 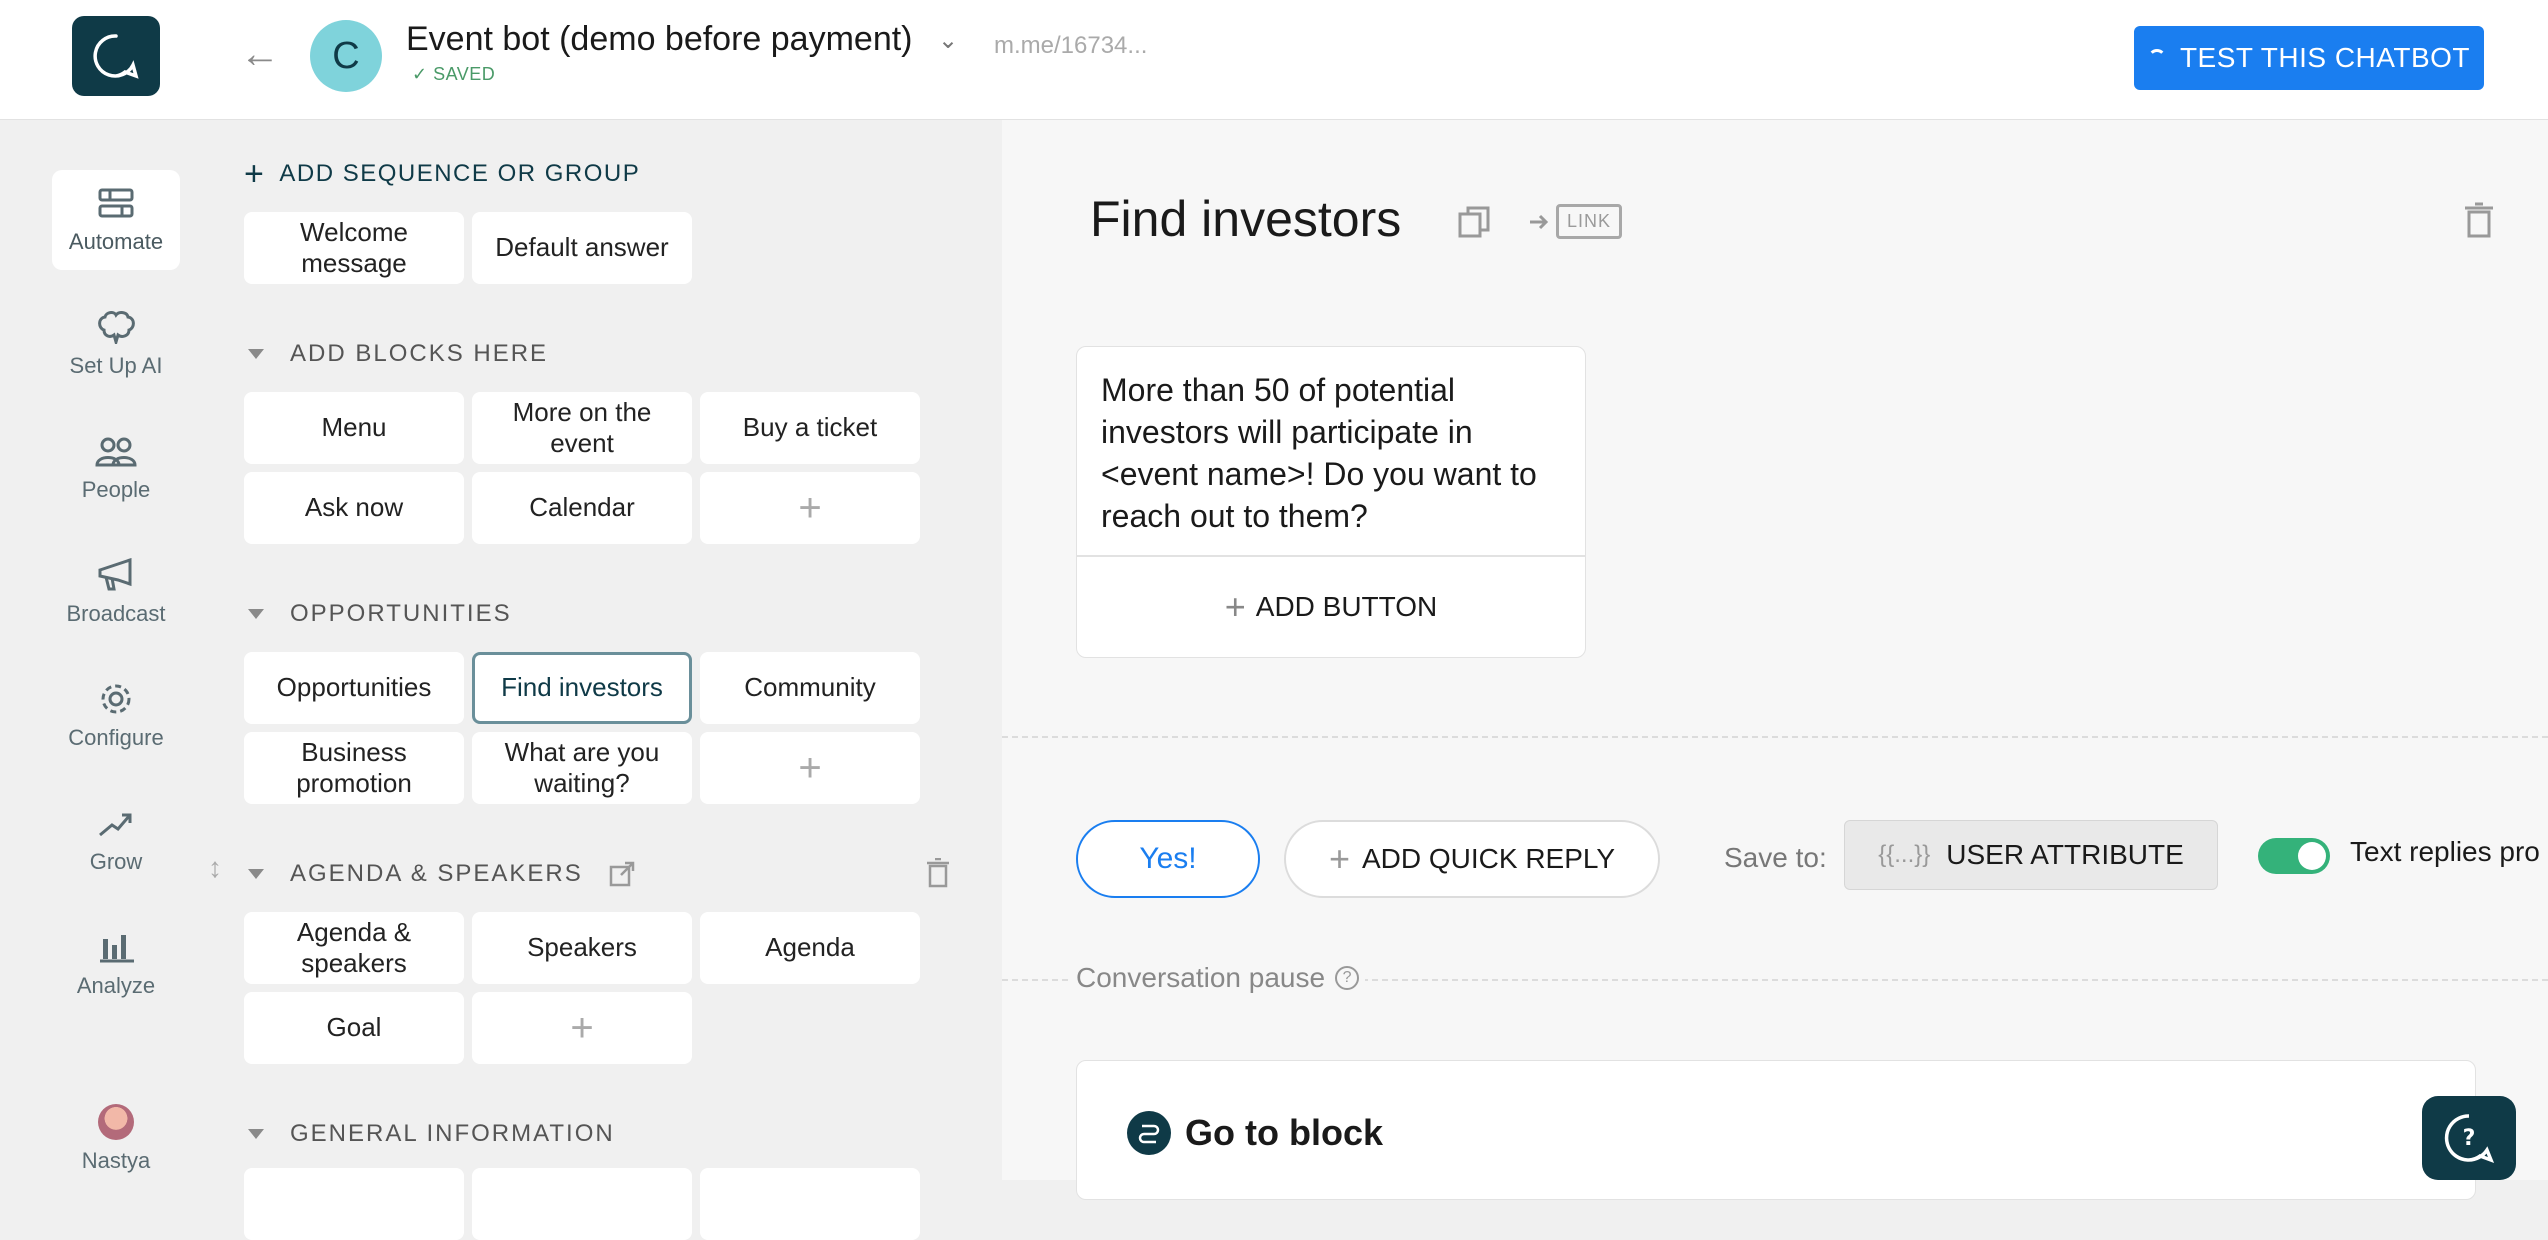 I want to click on nav-label: Broadcast, so click(x=116, y=613).